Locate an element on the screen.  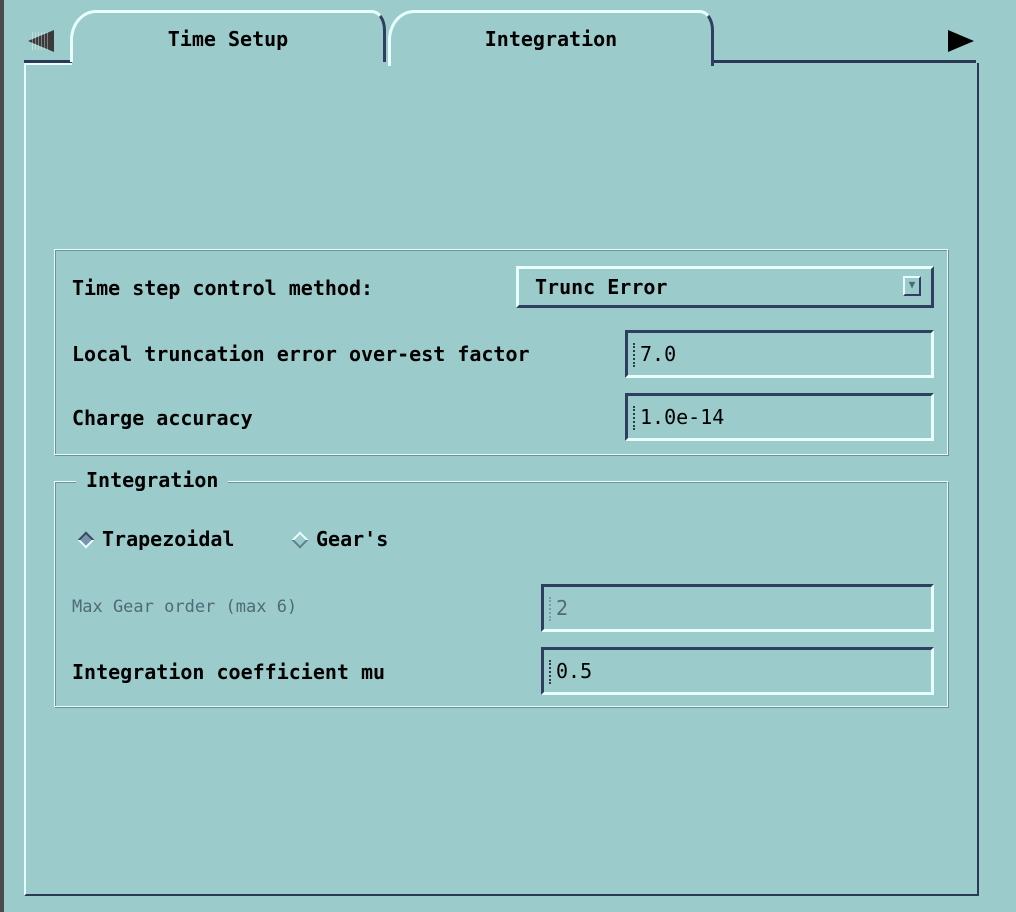
integration-group-title: Integration is located at coordinates (152, 480).